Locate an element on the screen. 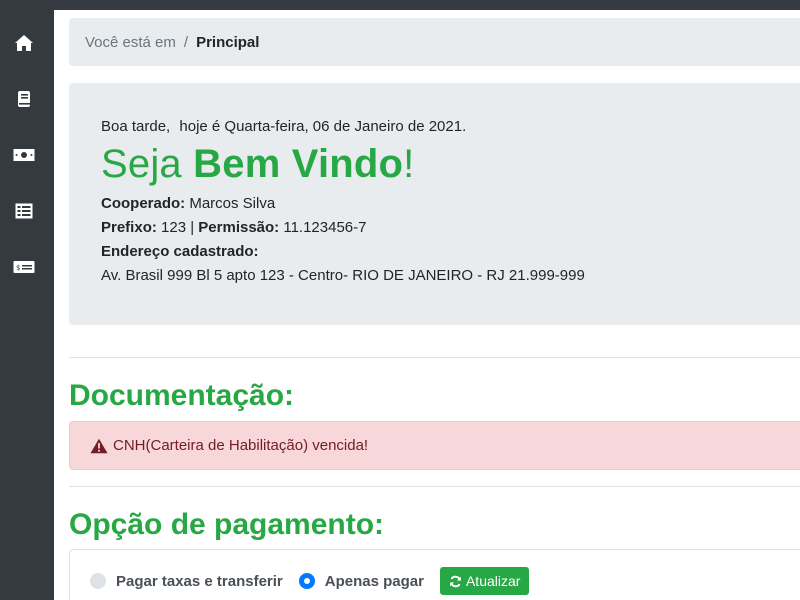 This screenshot has width=800, height=600. prefixo-value: 123 | is located at coordinates (177, 227).